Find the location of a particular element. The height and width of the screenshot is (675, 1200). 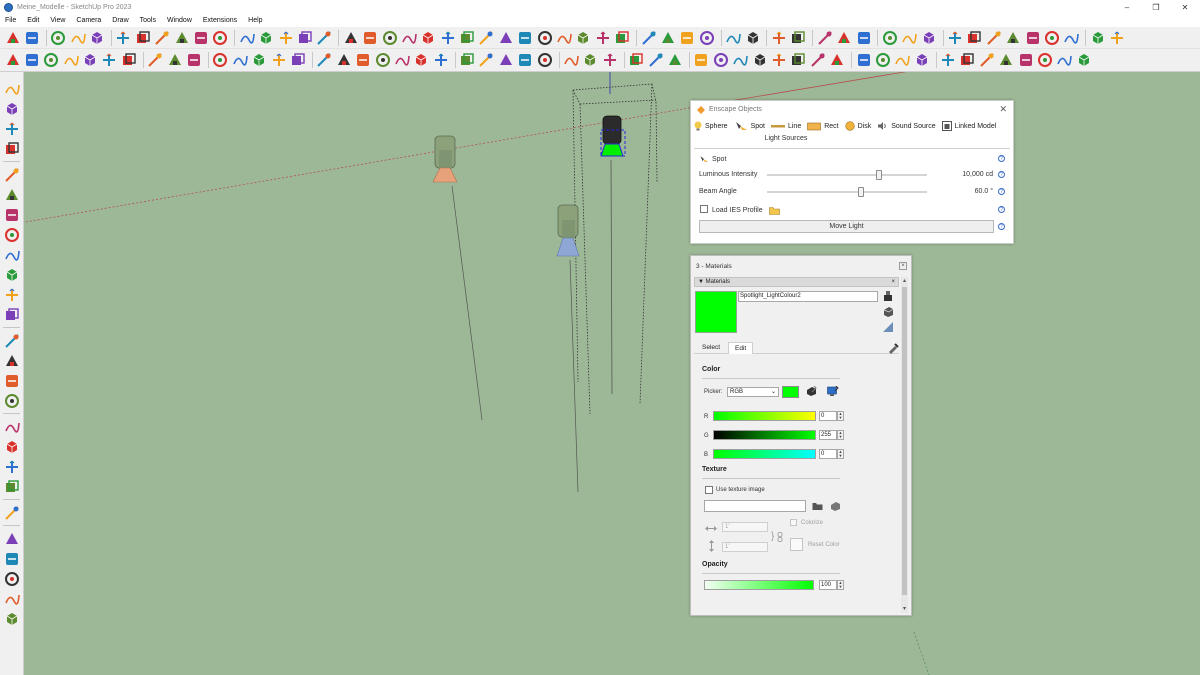

info-button is located at coordinates (837, 60).